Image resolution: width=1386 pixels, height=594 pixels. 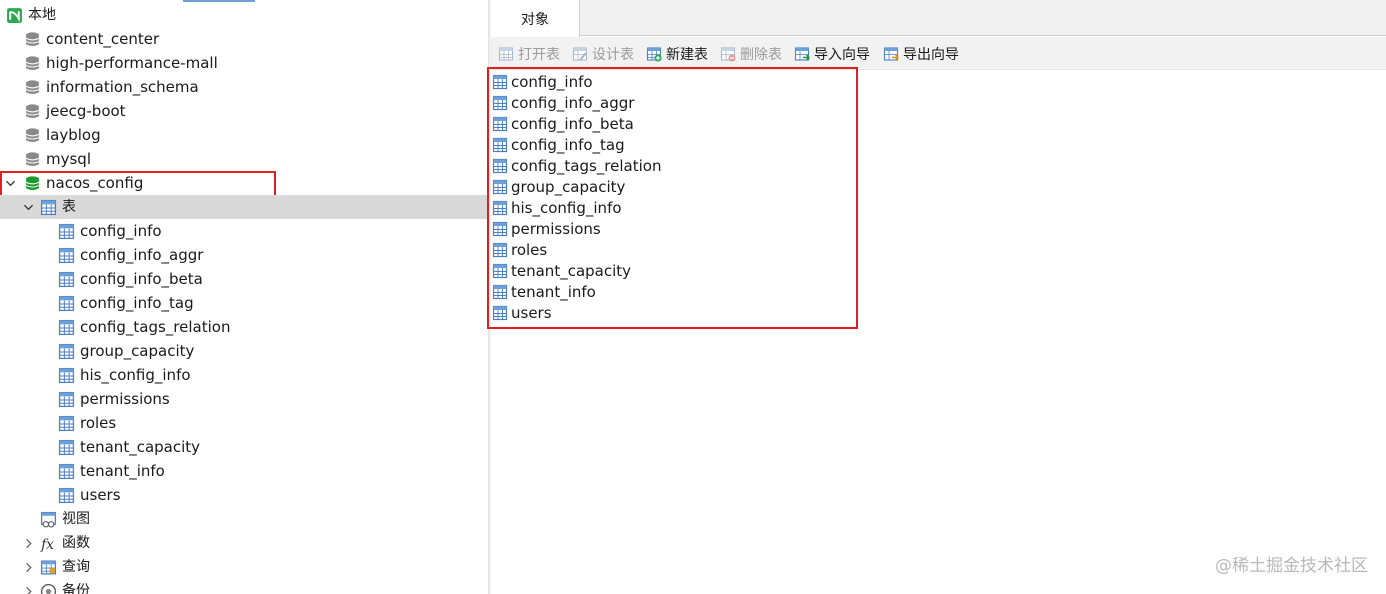 I want to click on view-icon, so click(x=48, y=519).